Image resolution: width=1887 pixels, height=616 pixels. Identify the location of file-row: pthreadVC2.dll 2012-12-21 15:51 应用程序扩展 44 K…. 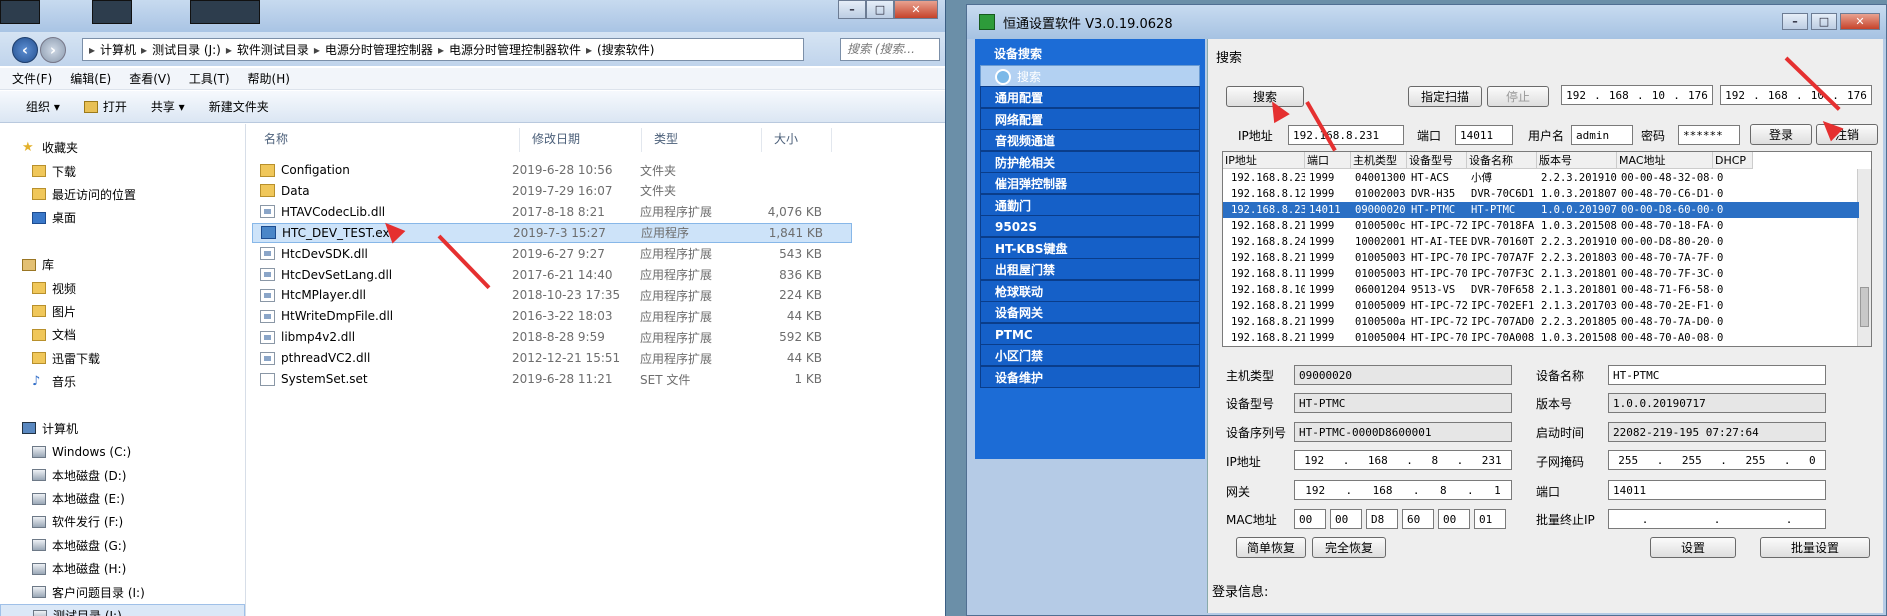
(552, 358).